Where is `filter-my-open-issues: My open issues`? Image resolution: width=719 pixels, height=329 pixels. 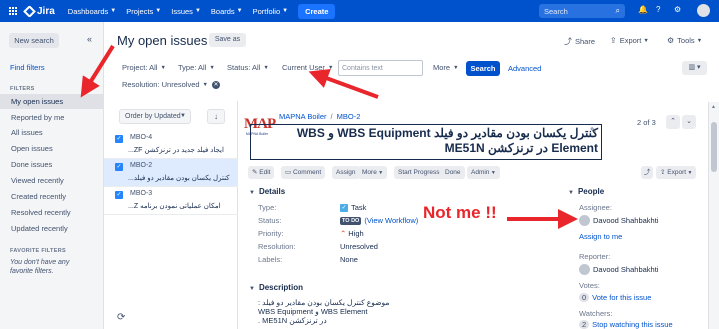
filter-my-open-issues: My open issues is located at coordinates (52, 101).